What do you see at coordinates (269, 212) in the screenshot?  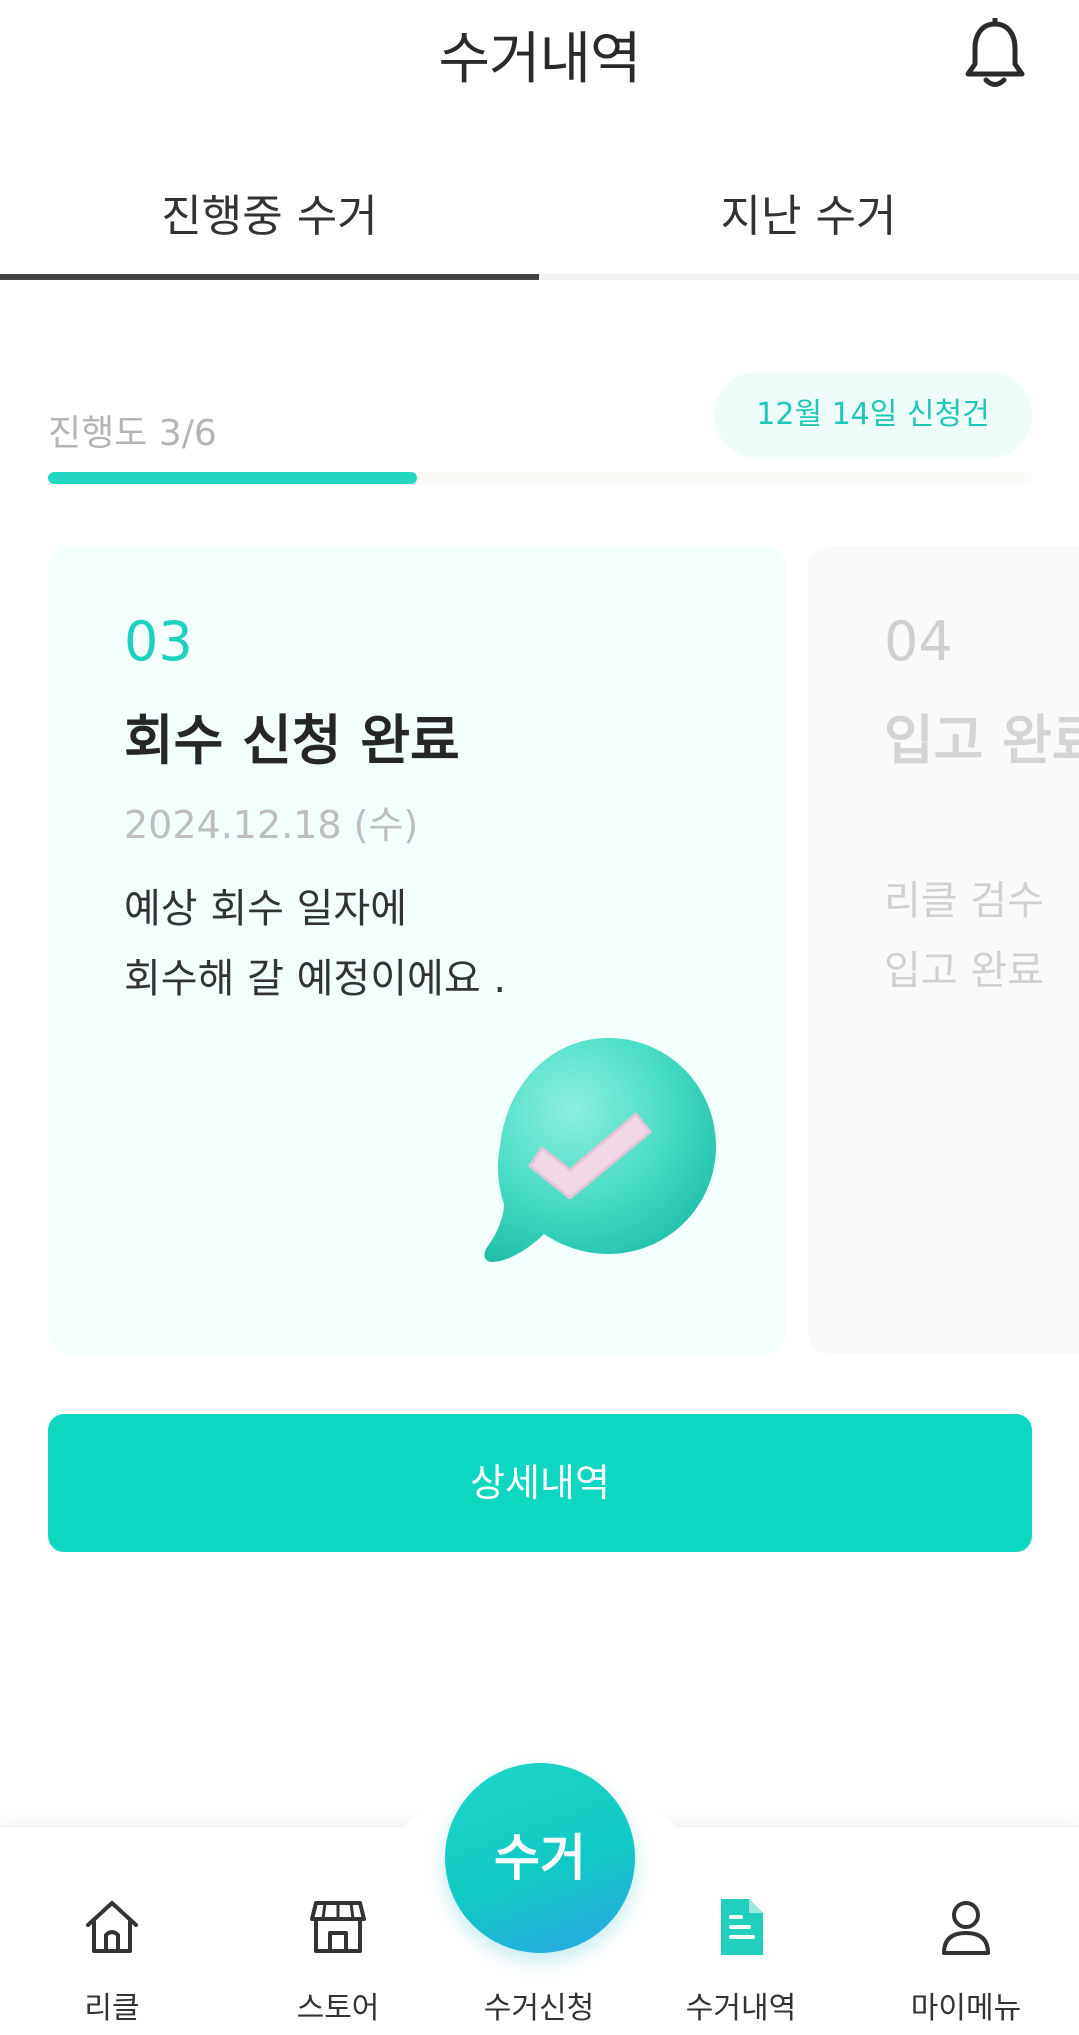 I see `tab-in-progress: 진행중 수거` at bounding box center [269, 212].